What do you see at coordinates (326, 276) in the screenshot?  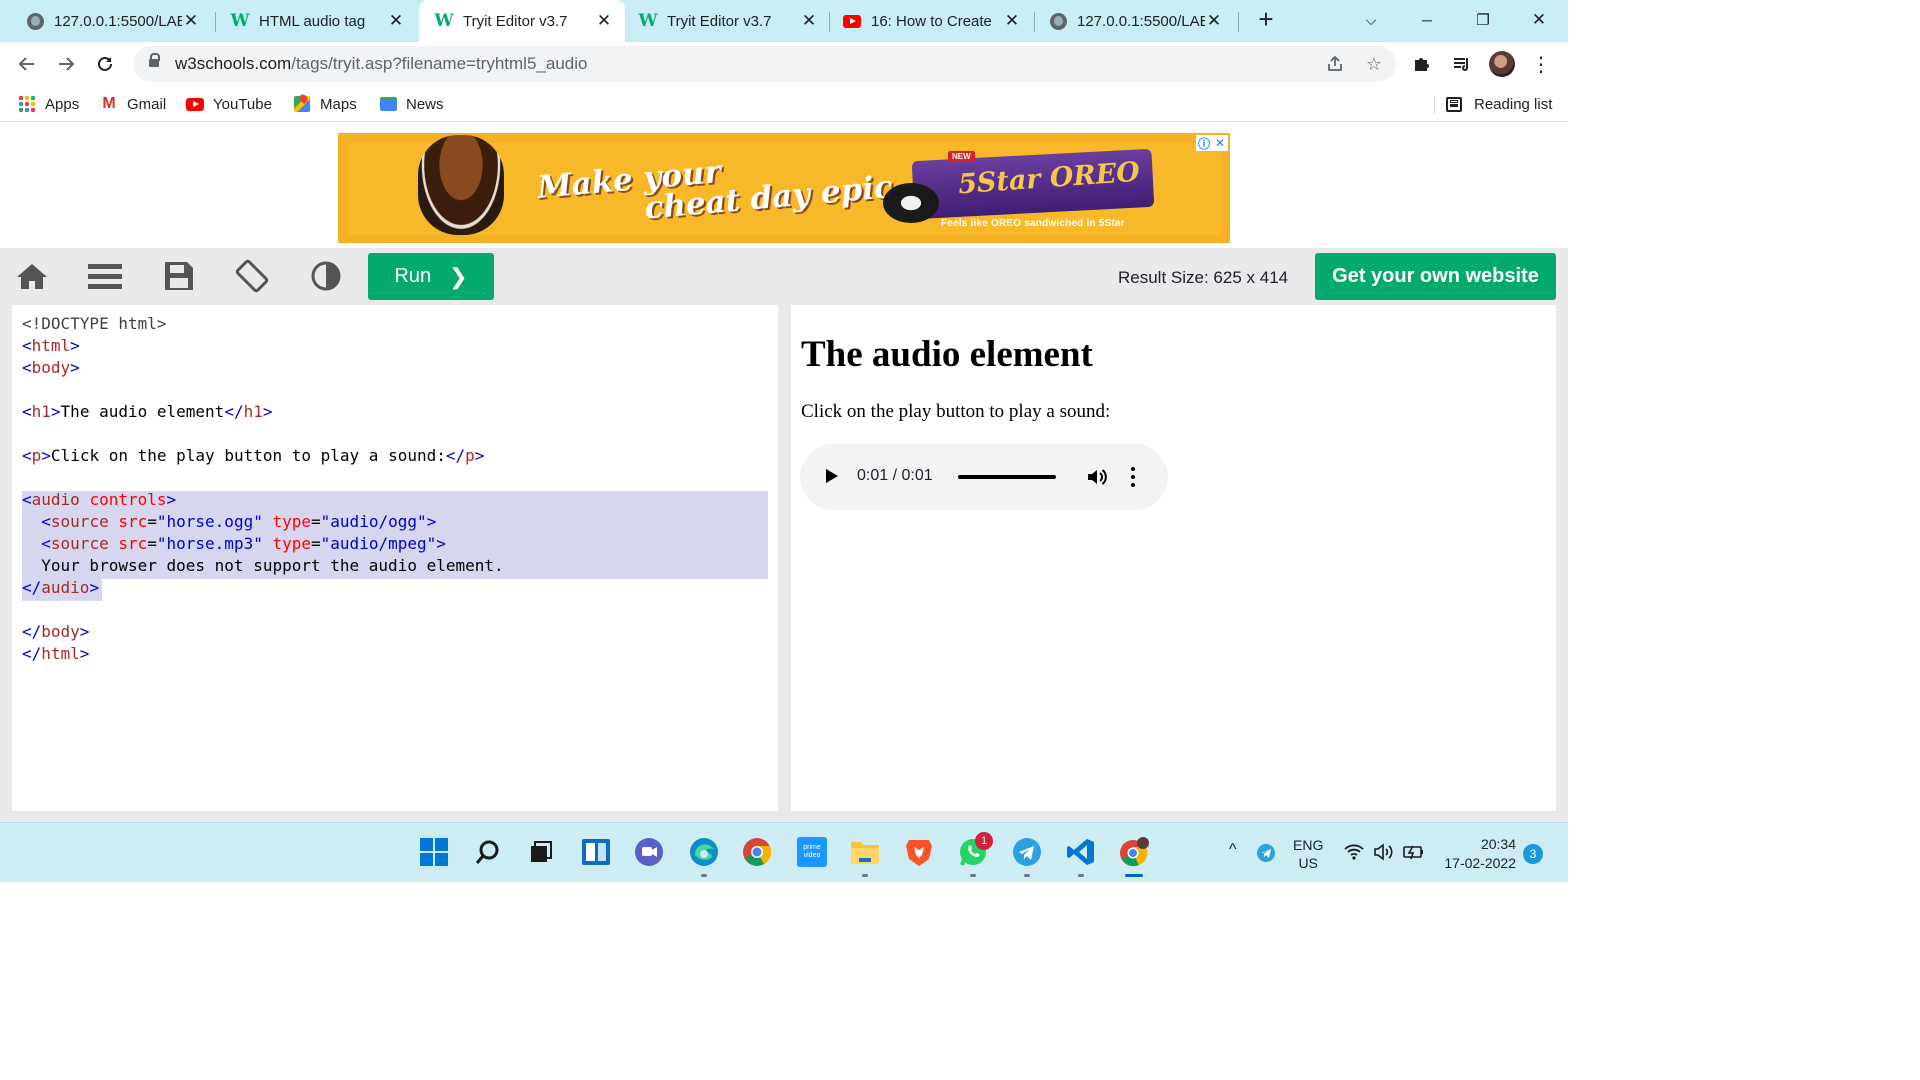 I see `contrast-icon` at bounding box center [326, 276].